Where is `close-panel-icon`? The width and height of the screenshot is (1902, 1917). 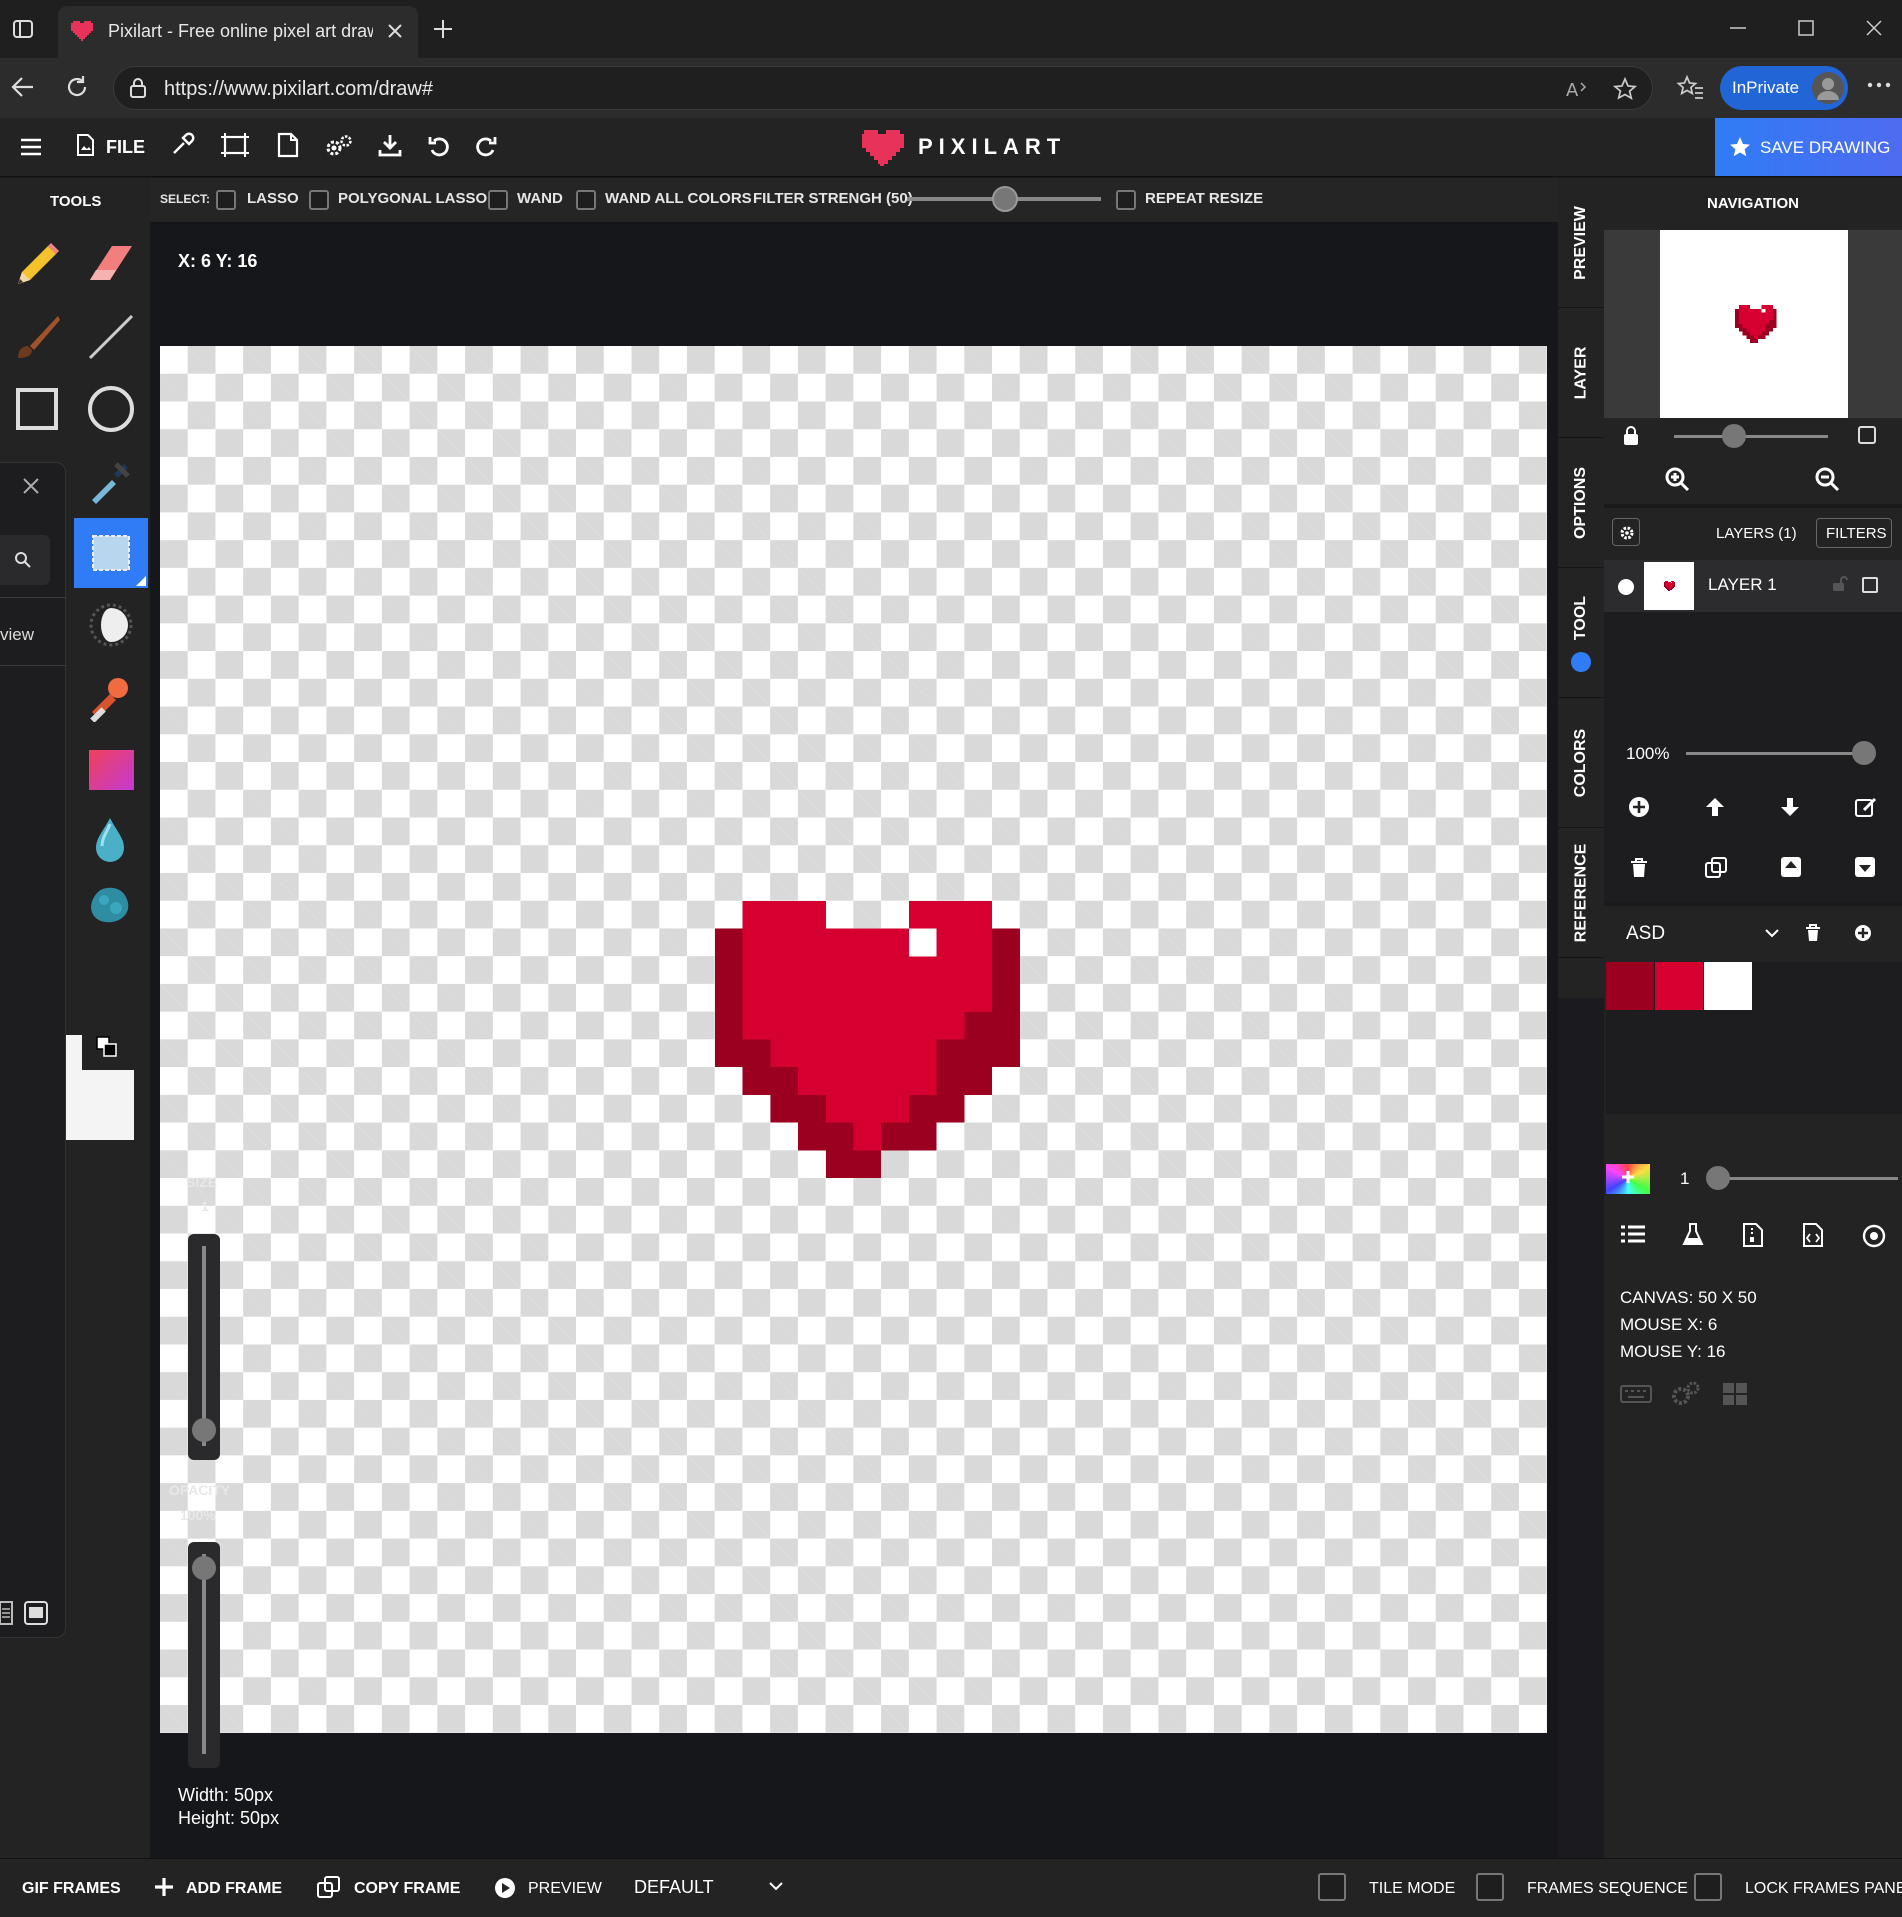 close-panel-icon is located at coordinates (31, 486).